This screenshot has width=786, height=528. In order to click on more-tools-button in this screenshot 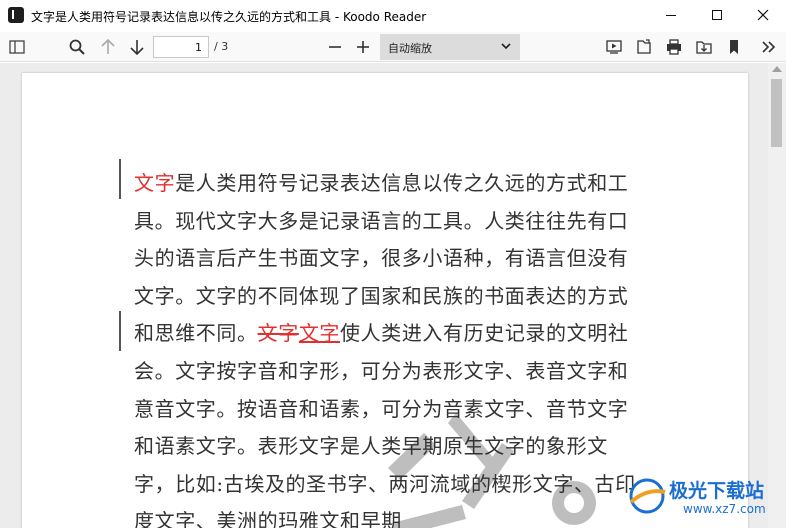, I will do `click(769, 47)`.